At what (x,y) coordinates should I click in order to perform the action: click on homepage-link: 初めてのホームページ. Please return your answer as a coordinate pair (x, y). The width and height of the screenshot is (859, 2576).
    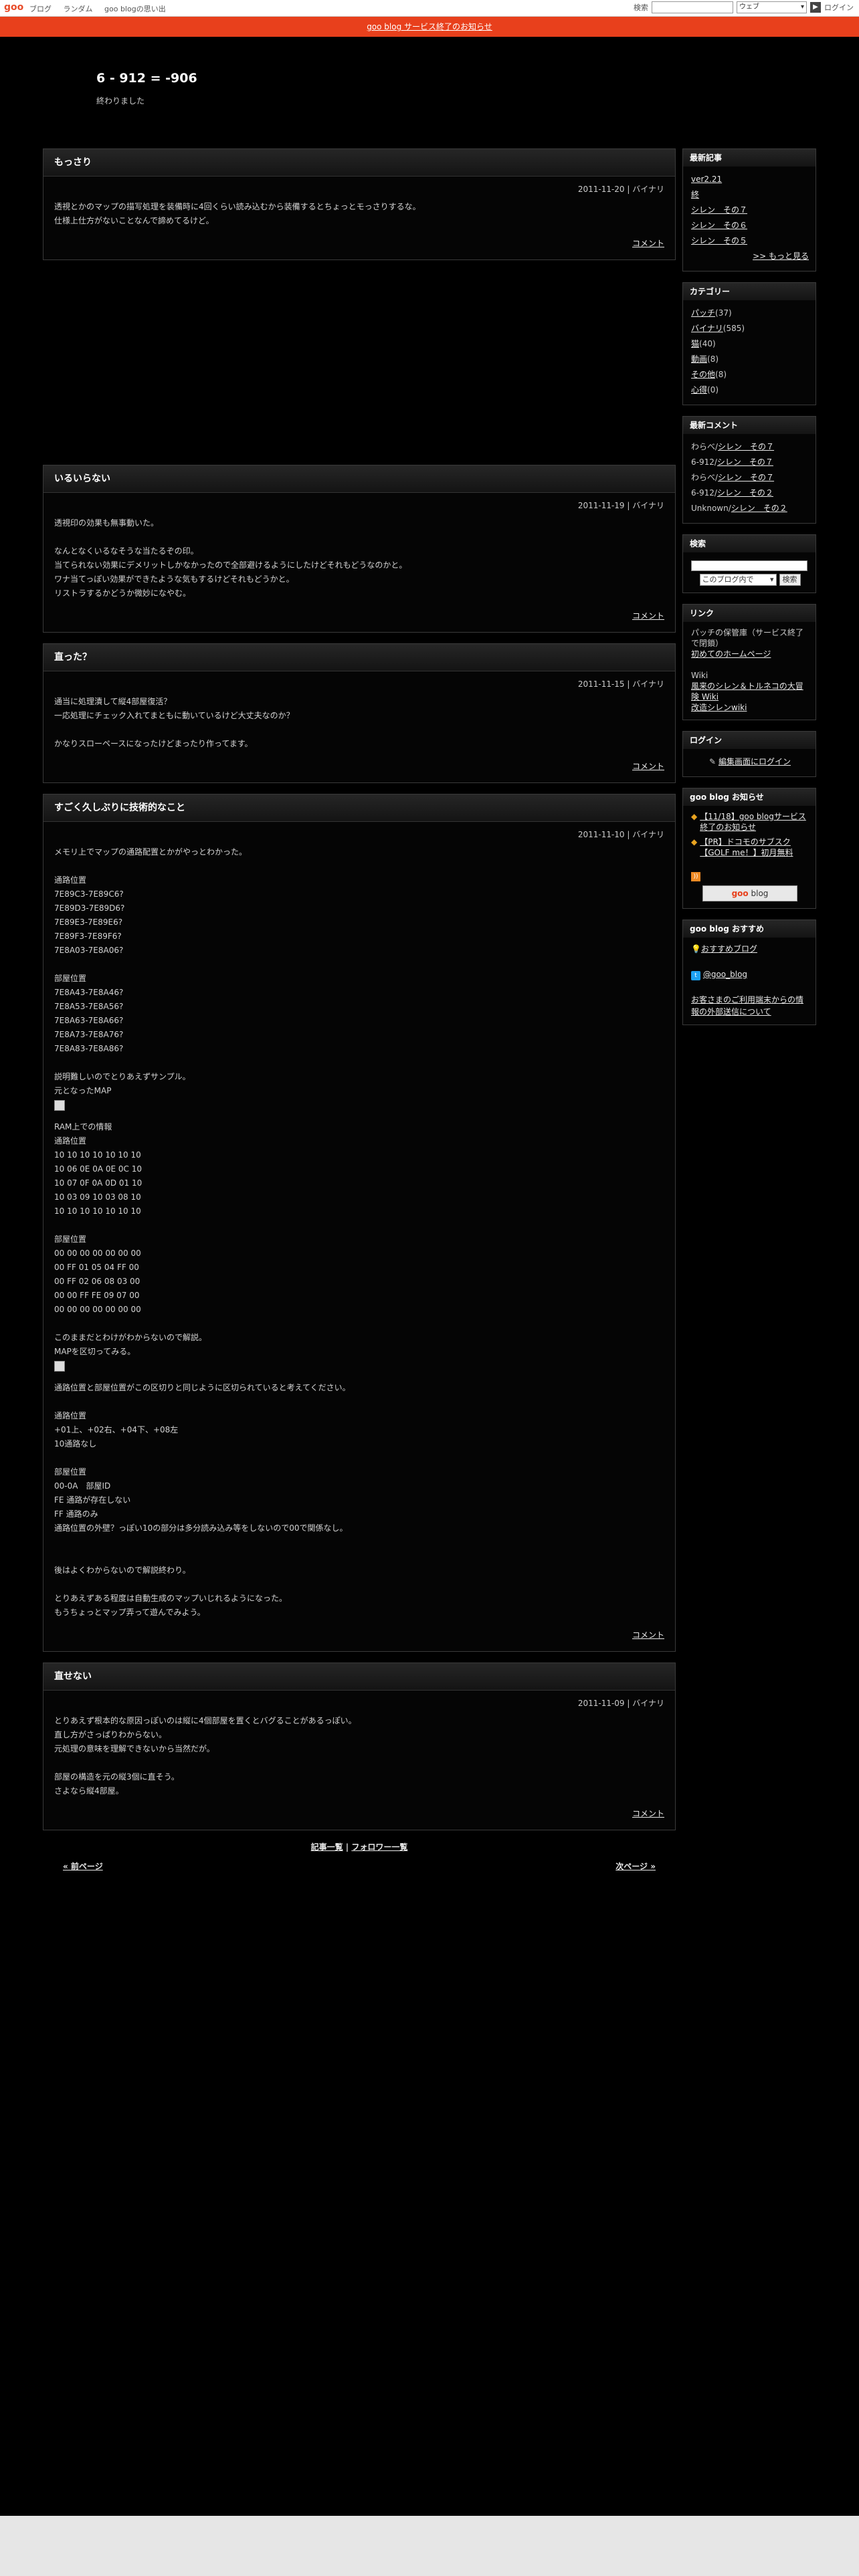
    Looking at the image, I should click on (731, 654).